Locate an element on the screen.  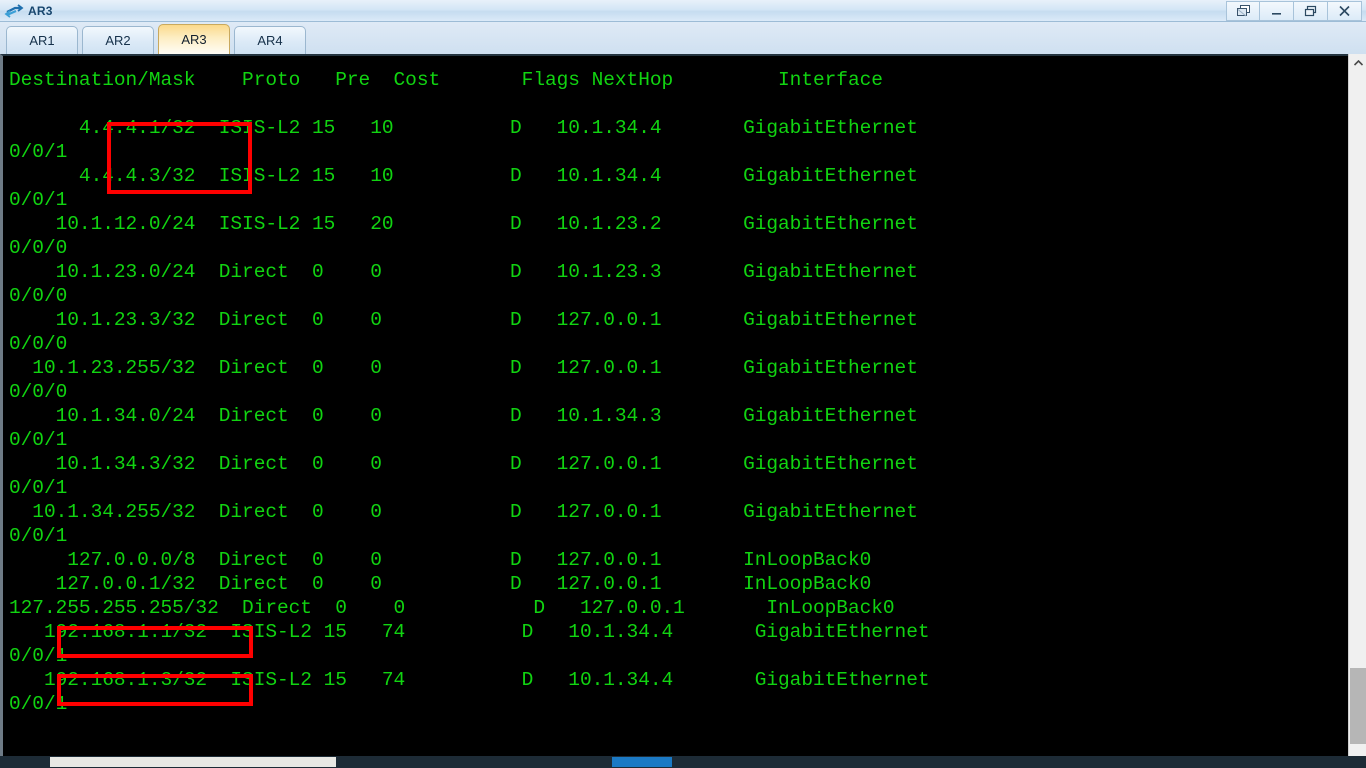
tab-ar3: AR3 is located at coordinates (194, 39).